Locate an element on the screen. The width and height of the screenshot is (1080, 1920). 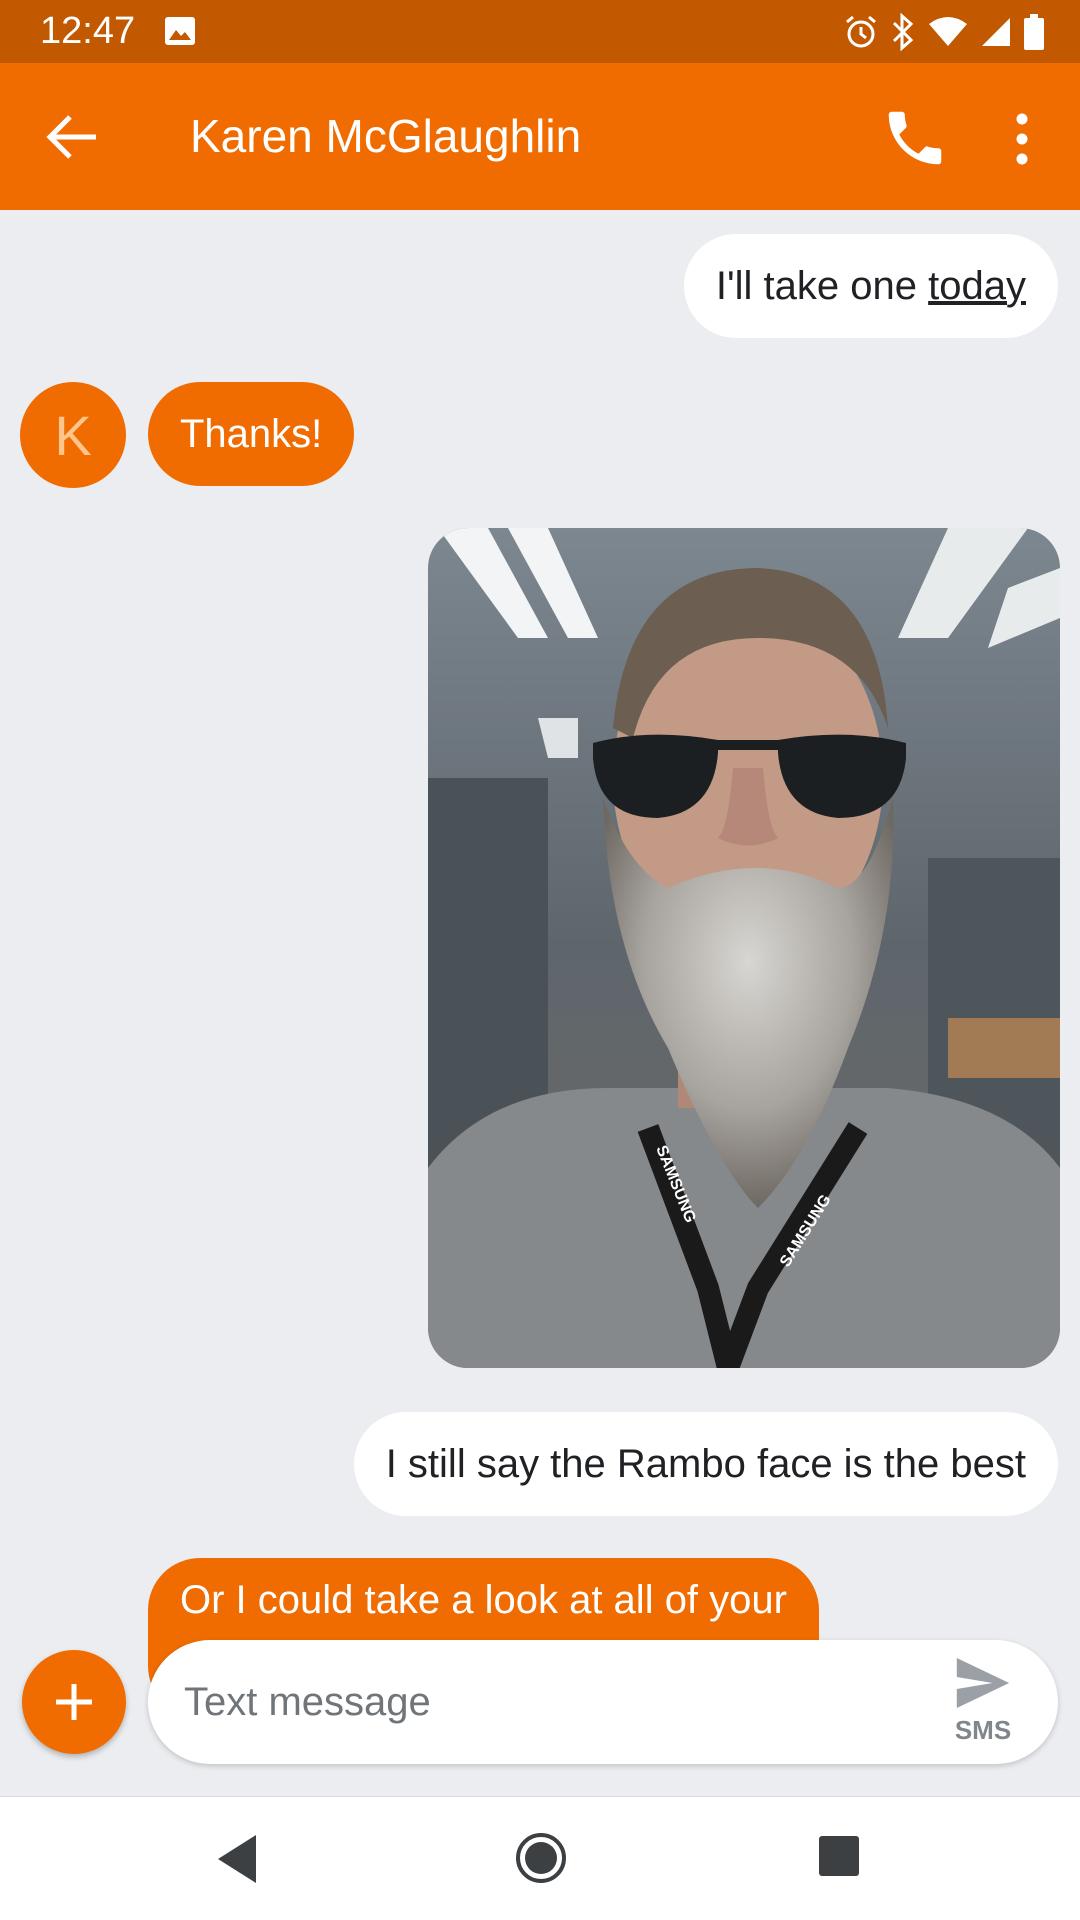
message-outgoing: I still say the Rambo face is the best is located at coordinates (705, 1464).